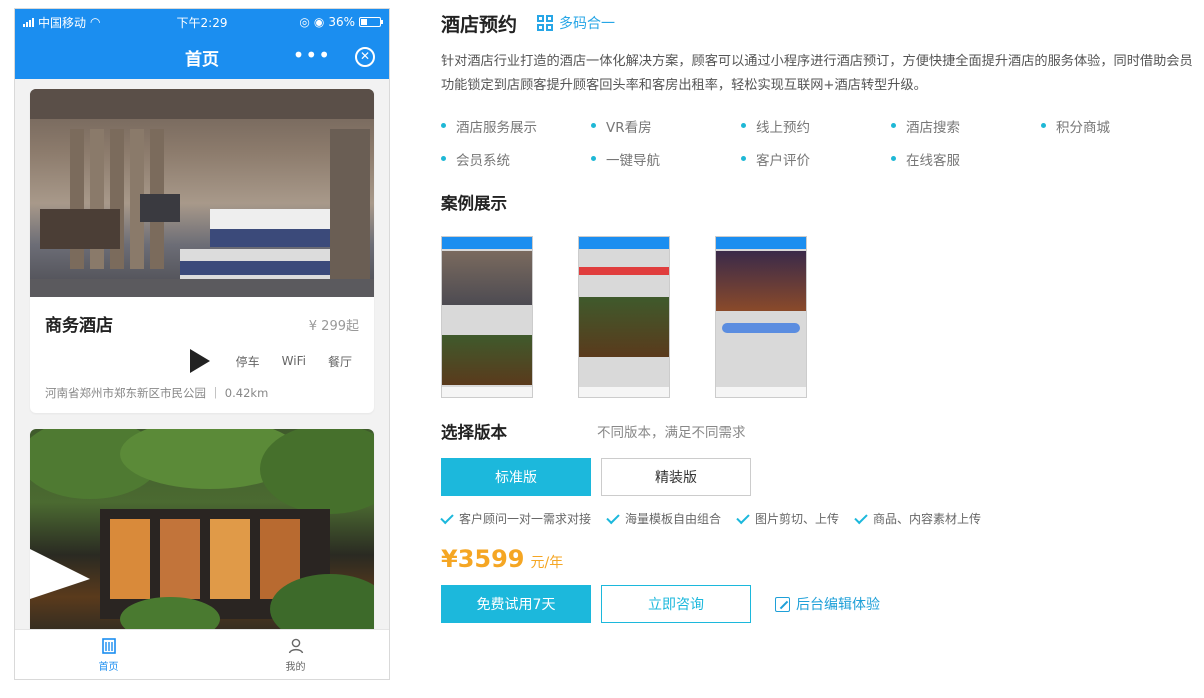  Describe the element at coordinates (821, 559) in the screenshot. I see `price-row: ¥3599 元/年` at that location.